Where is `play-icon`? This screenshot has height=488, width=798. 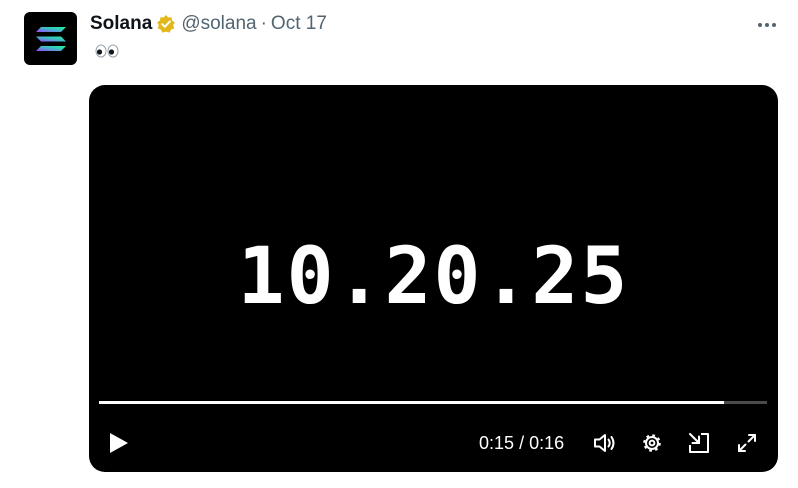
play-icon is located at coordinates (119, 443).